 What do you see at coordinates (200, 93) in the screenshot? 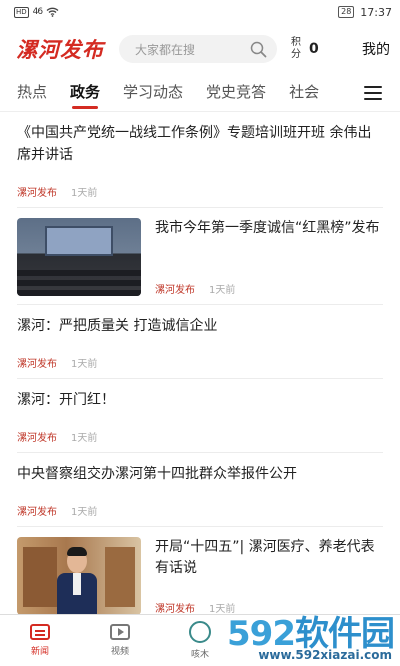
I see `category-tabs: 热点 政务 学习动态 党史竞答 社会` at bounding box center [200, 93].